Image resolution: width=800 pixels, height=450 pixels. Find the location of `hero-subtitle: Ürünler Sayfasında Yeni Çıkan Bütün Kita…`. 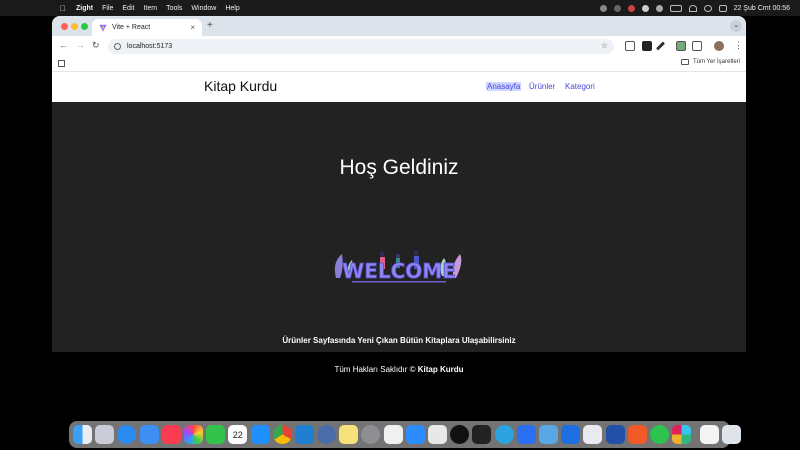

hero-subtitle: Ürünler Sayfasında Yeni Çıkan Bütün Kita… is located at coordinates (399, 340).